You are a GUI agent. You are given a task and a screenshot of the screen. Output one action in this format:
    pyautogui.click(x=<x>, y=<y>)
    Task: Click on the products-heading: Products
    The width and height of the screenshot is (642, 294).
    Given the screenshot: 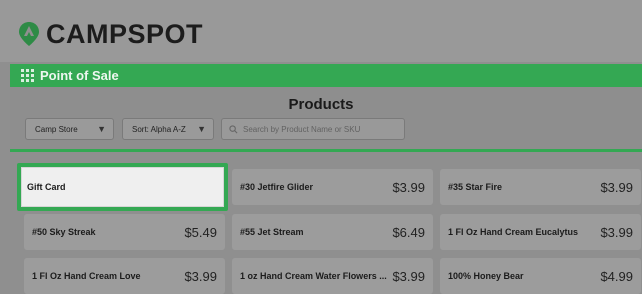 What is the action you would take?
    pyautogui.click(x=321, y=104)
    